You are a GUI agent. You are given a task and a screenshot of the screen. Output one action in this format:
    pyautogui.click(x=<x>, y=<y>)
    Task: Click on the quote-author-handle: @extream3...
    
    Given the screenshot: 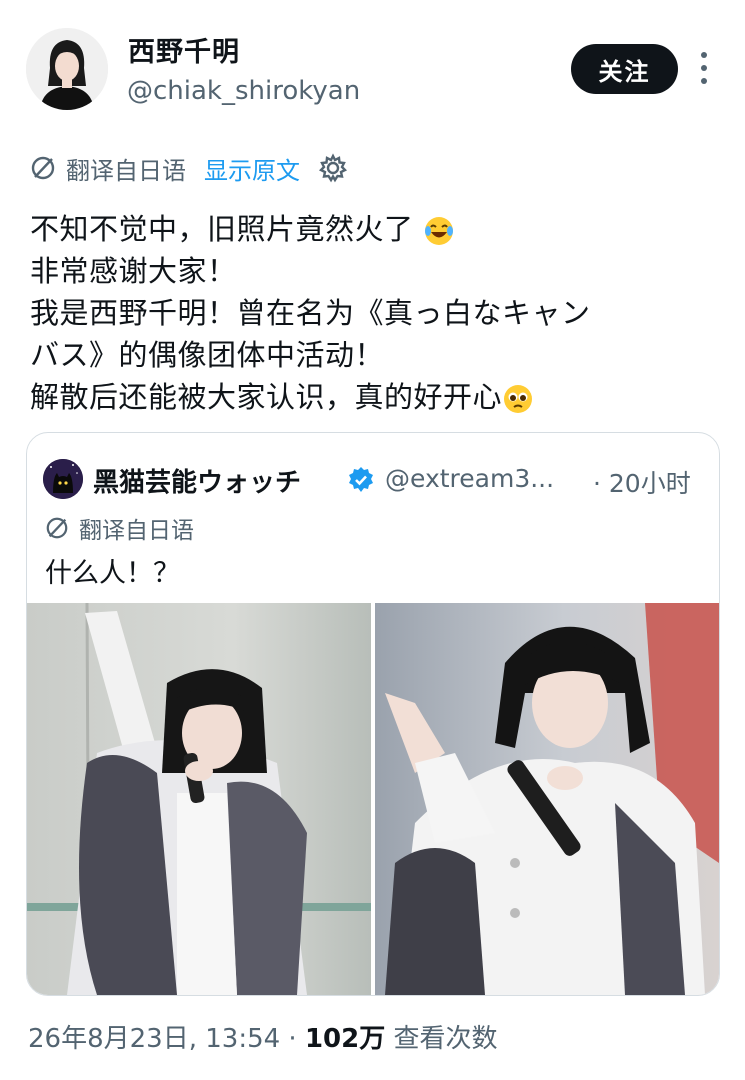 What is the action you would take?
    pyautogui.click(x=469, y=478)
    